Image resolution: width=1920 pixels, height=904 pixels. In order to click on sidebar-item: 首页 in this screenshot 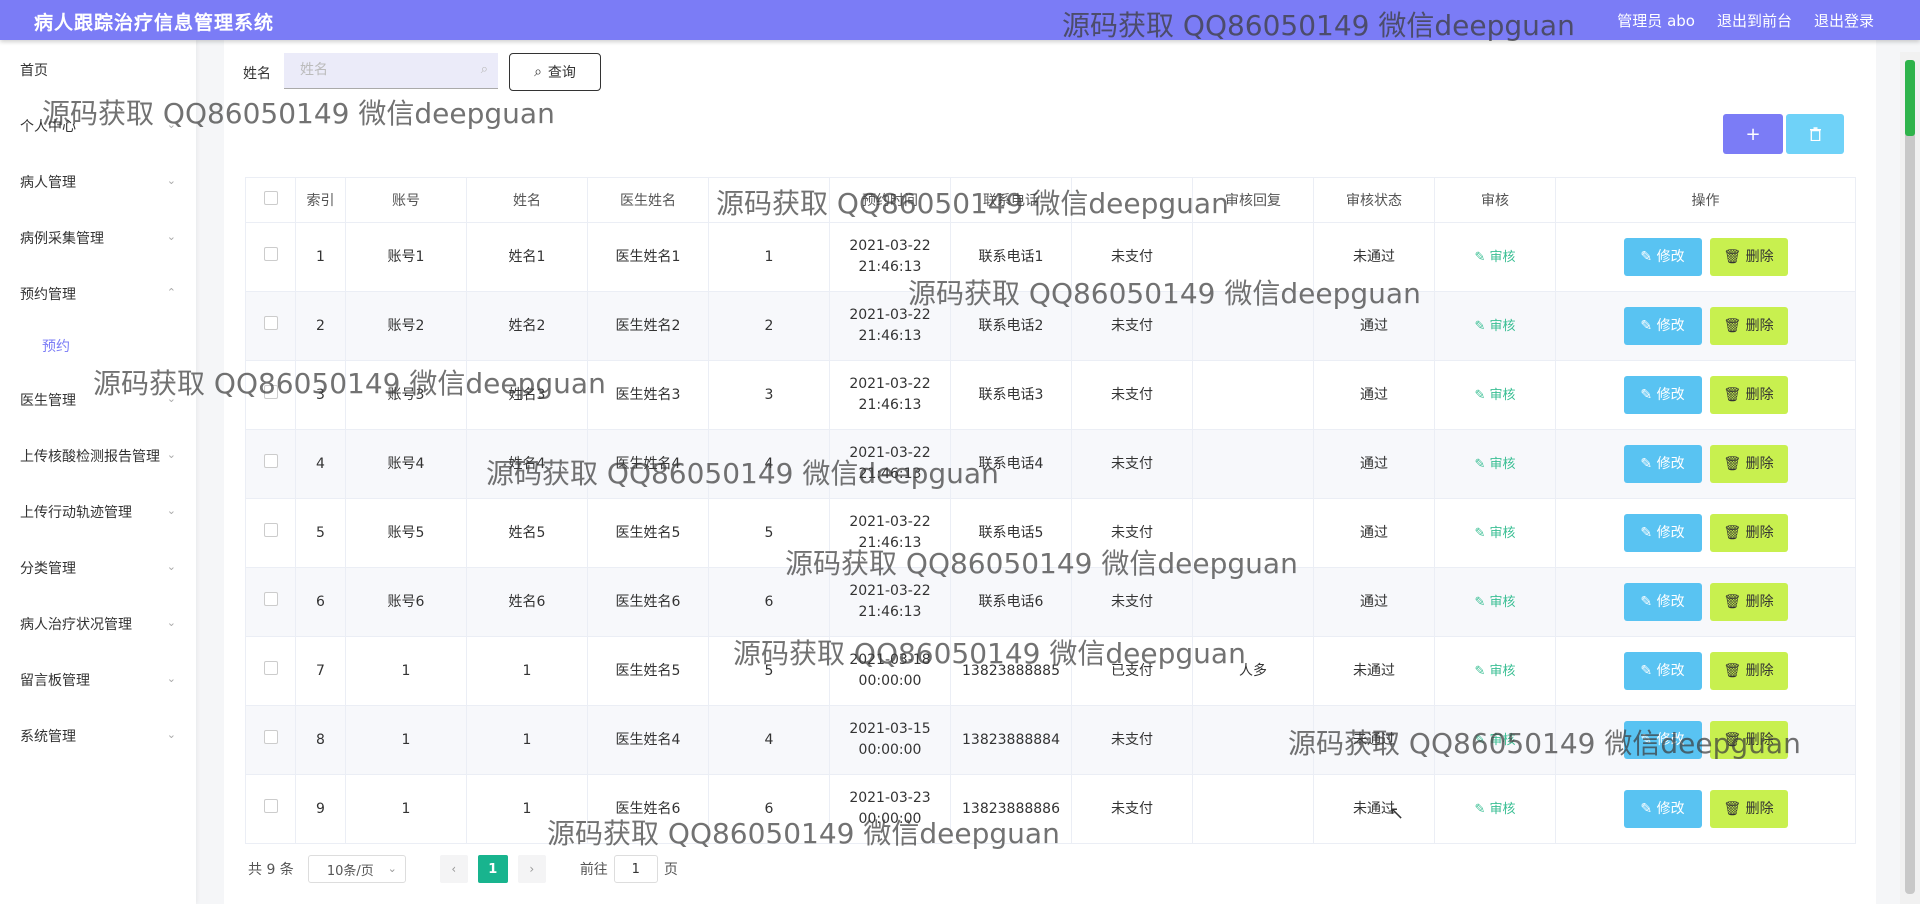, I will do `click(98, 70)`.